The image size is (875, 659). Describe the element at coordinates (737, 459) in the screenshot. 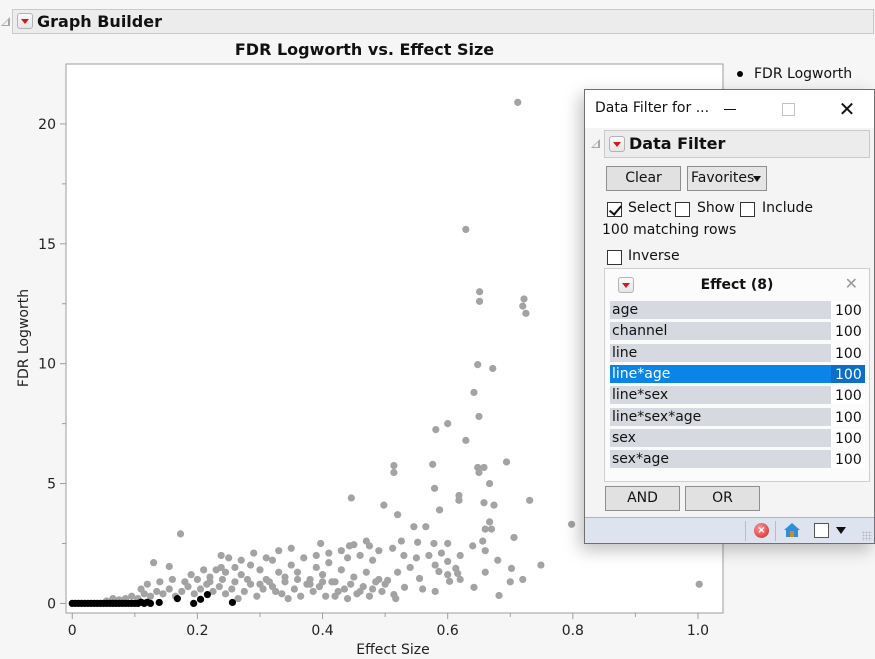

I see `level-item: sex*age 100` at that location.